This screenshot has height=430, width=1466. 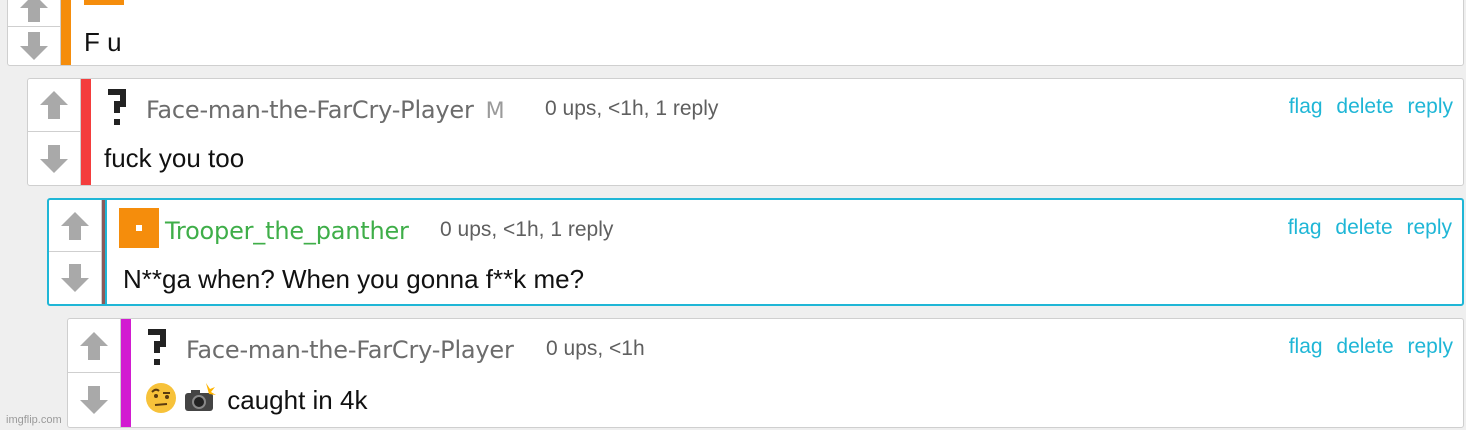 What do you see at coordinates (200, 397) in the screenshot?
I see `camera-flash-icon` at bounding box center [200, 397].